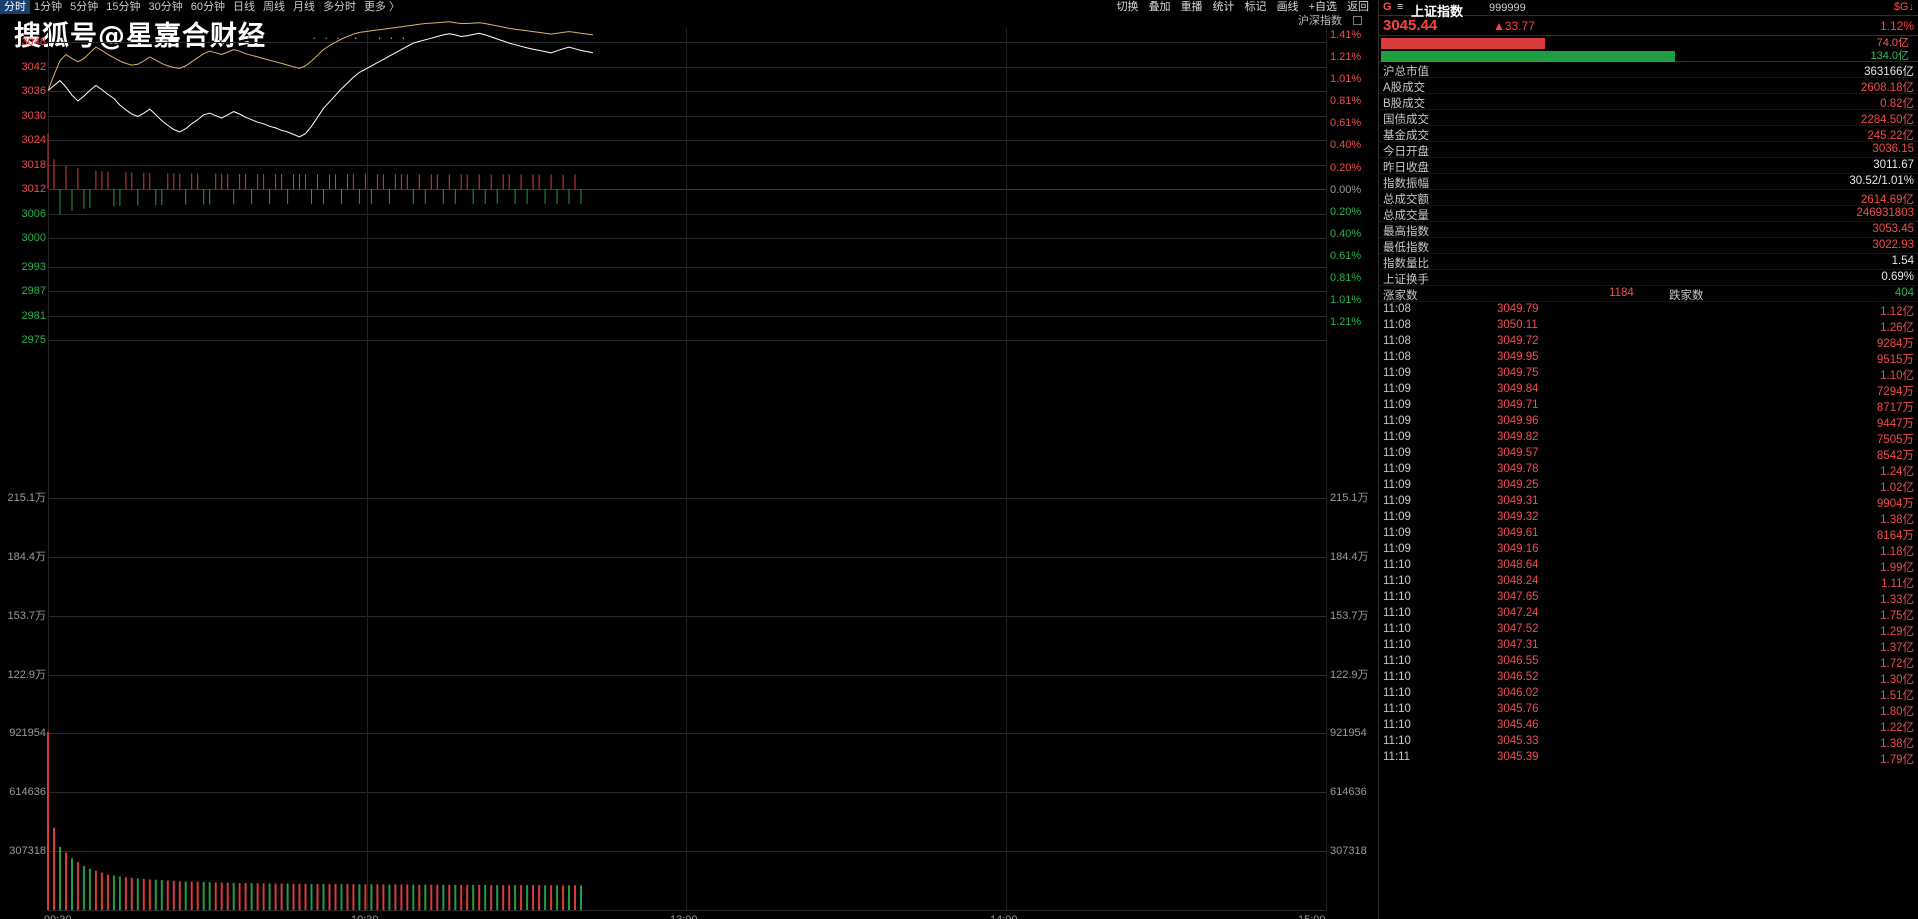 The height and width of the screenshot is (919, 1918). Describe the element at coordinates (123, 7) in the screenshot. I see `period-tab-3: 15分钟` at that location.